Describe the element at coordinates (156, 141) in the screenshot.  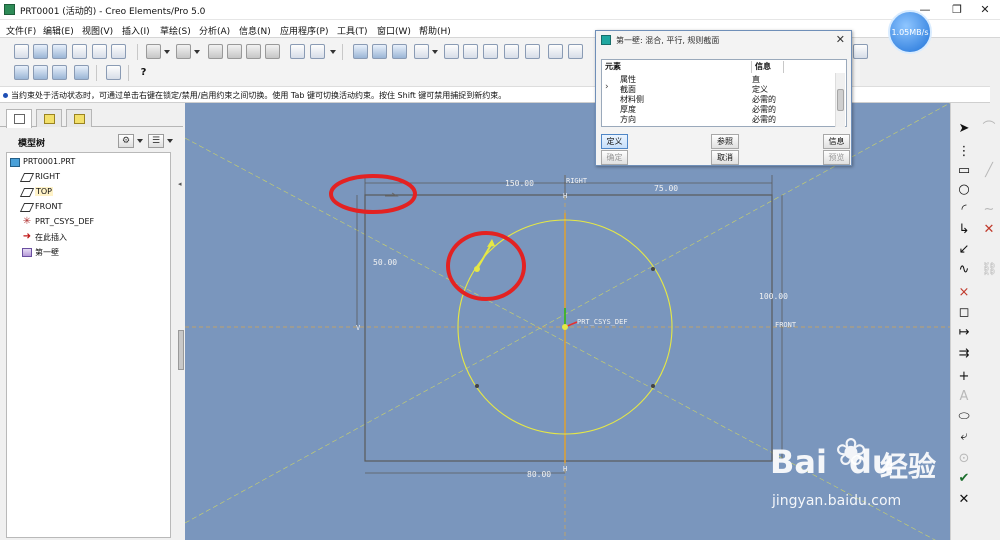
I see `tree-columns-icon: ☰` at that location.